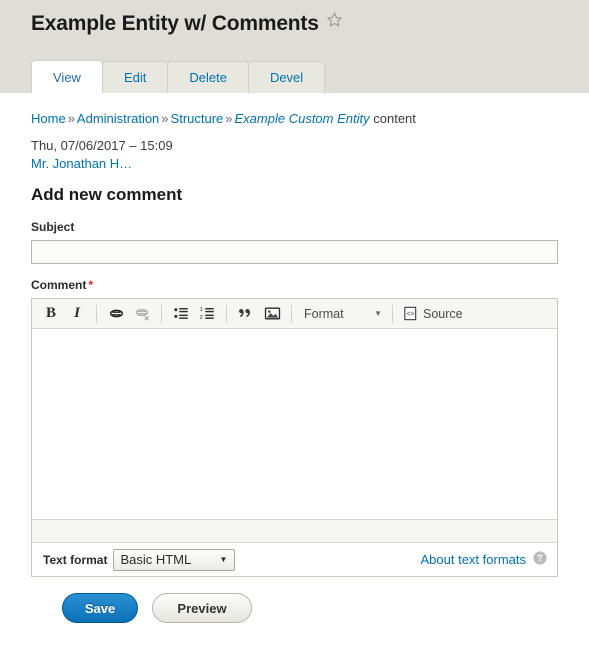 The height and width of the screenshot is (668, 589). I want to click on italic-glyph: I, so click(77, 313).